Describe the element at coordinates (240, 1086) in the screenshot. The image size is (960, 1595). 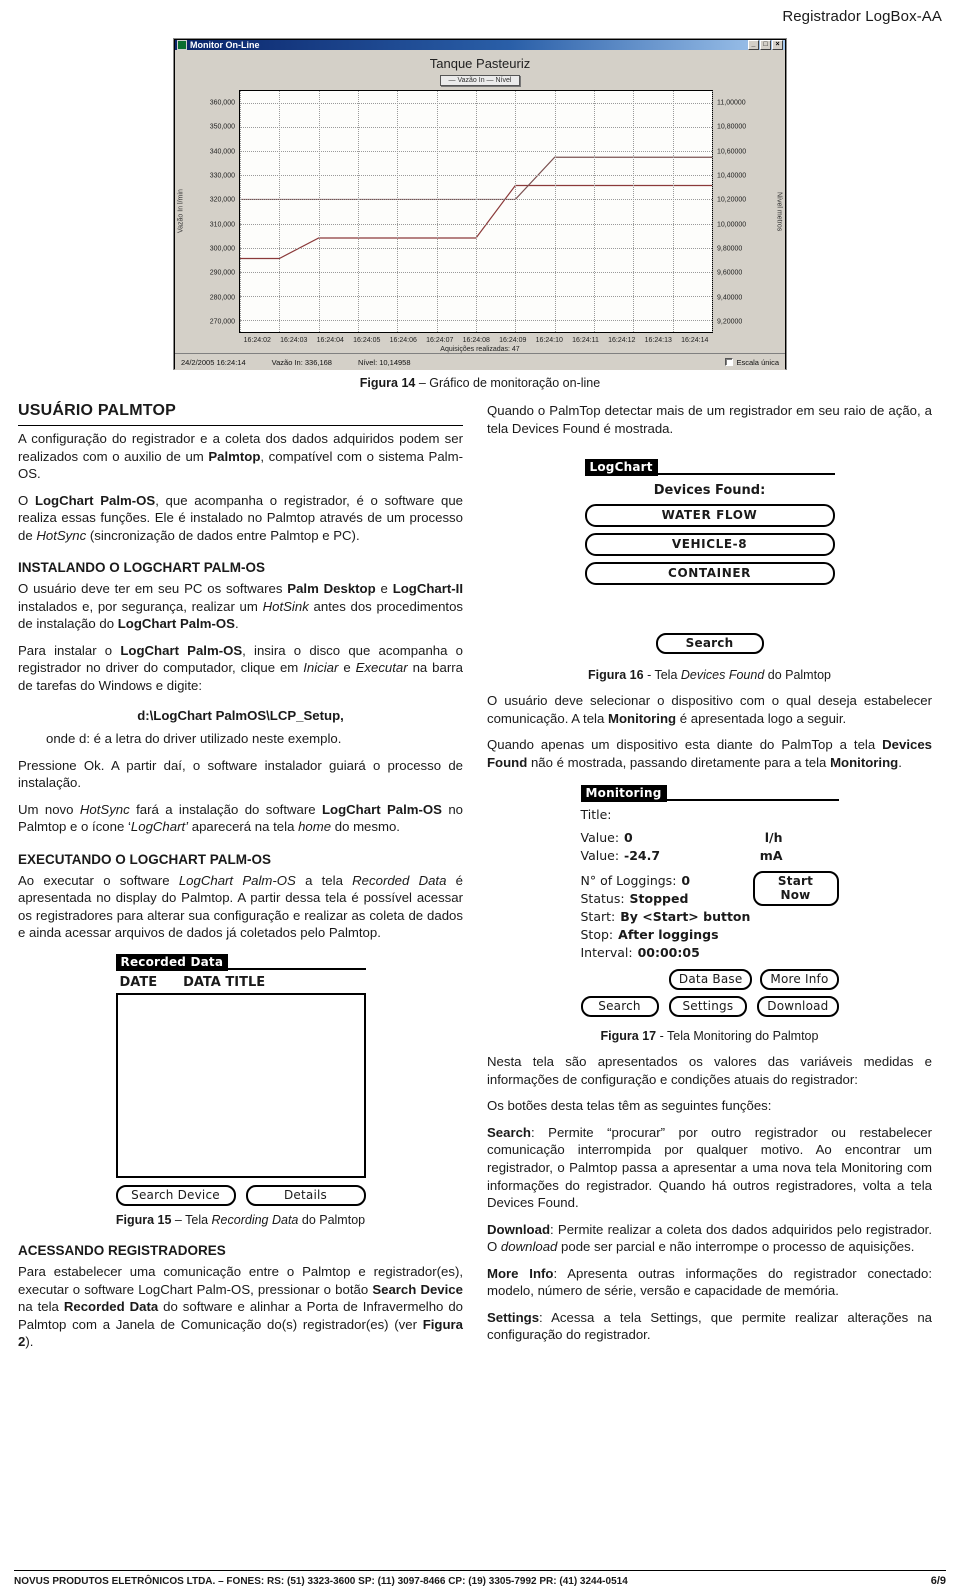
I see `recorded-data-list` at that location.